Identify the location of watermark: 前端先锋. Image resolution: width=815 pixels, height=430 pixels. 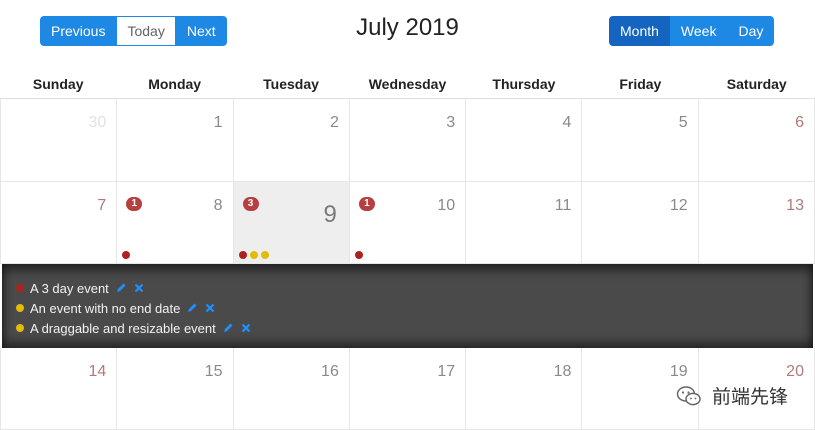
(732, 395).